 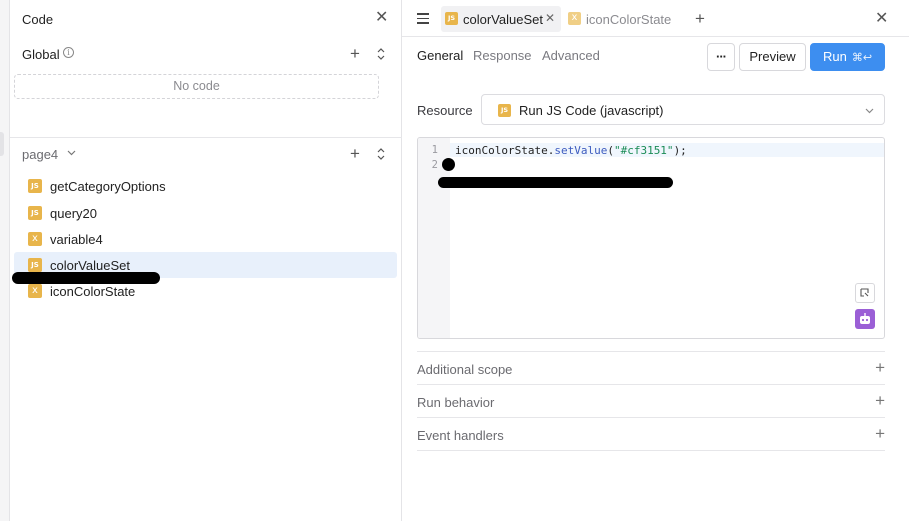 What do you see at coordinates (76, 239) in the screenshot?
I see `item-label: variable4` at bounding box center [76, 239].